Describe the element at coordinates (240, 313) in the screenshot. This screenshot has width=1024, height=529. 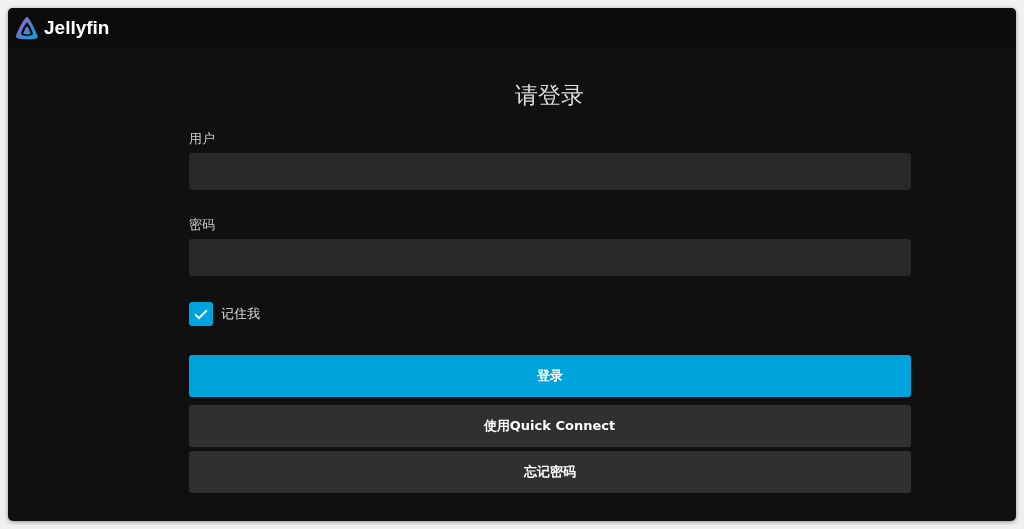
I see `checkbox-label: 记住我` at that location.